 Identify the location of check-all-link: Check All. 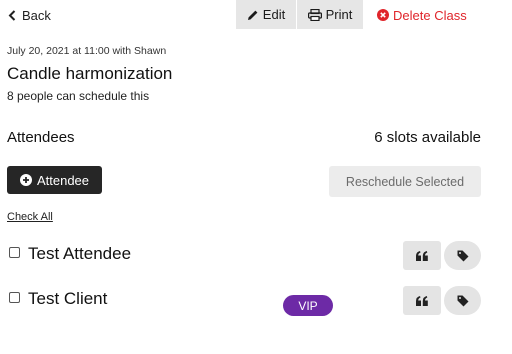
(30, 217).